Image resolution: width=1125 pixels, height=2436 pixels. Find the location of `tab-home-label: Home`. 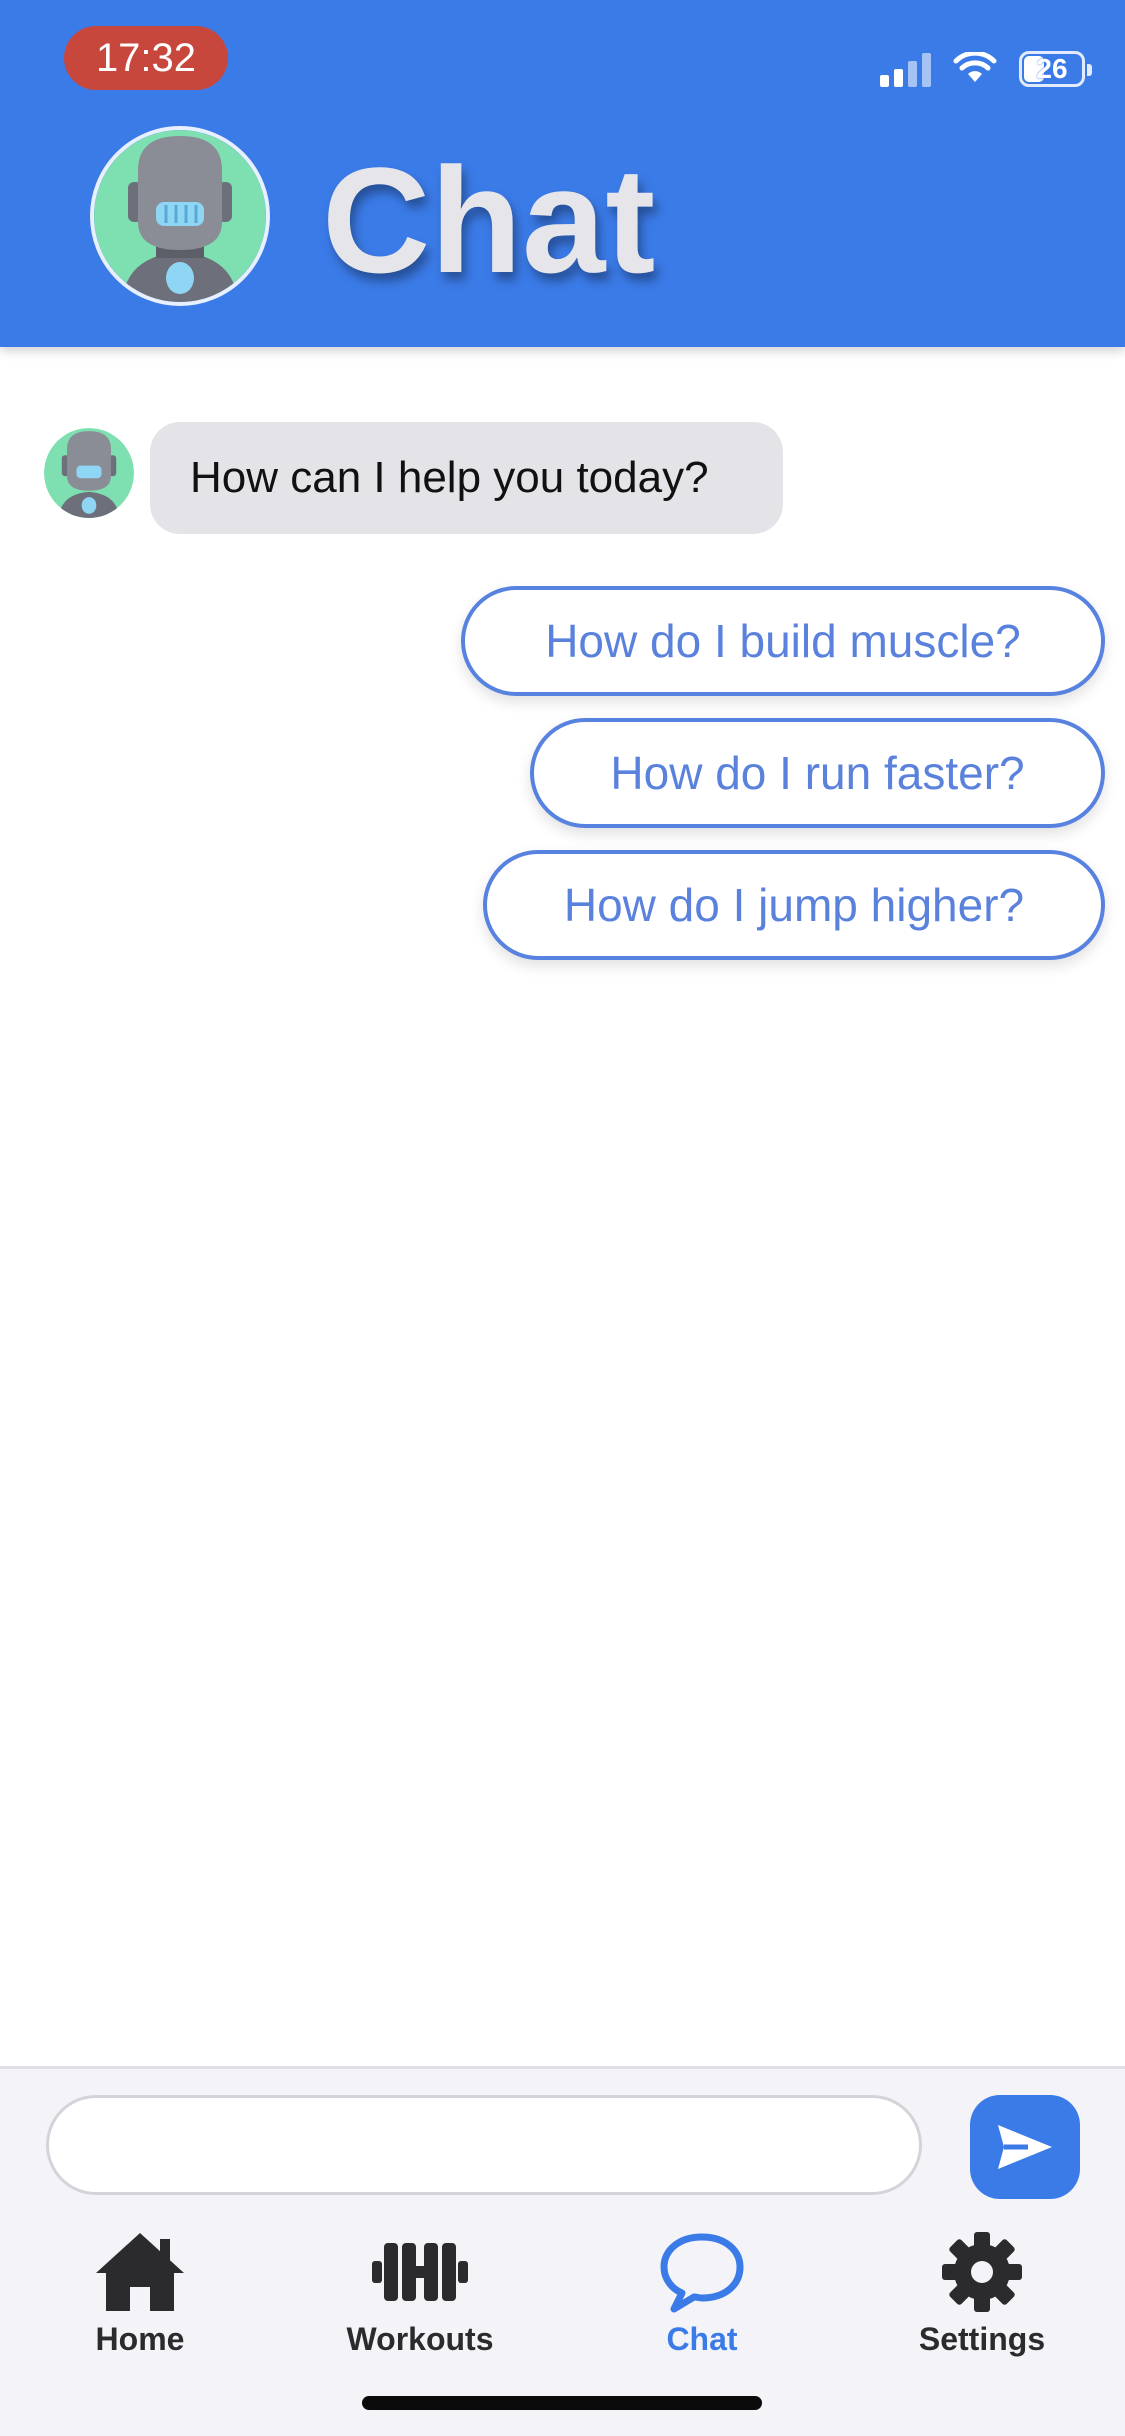

tab-home-label: Home is located at coordinates (140, 2339).